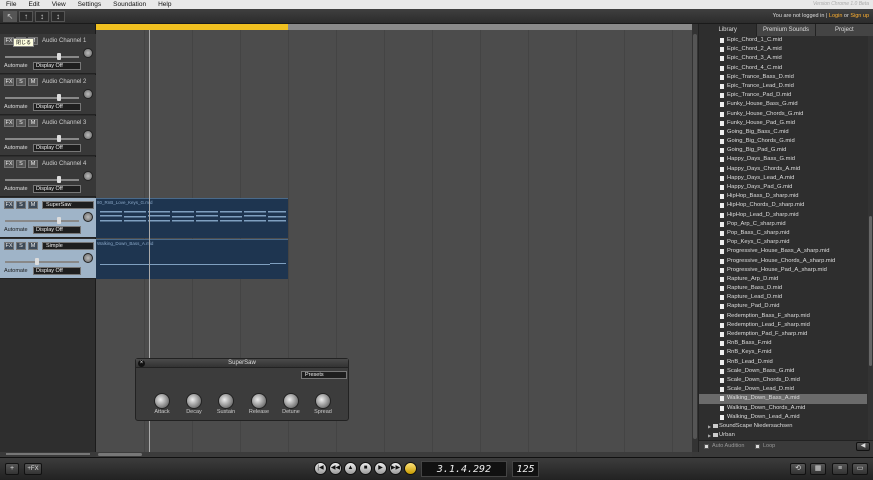 The height and width of the screenshot is (480, 873). Describe the element at coordinates (320, 468) in the screenshot. I see `rewind-start-icon: |◀` at that location.